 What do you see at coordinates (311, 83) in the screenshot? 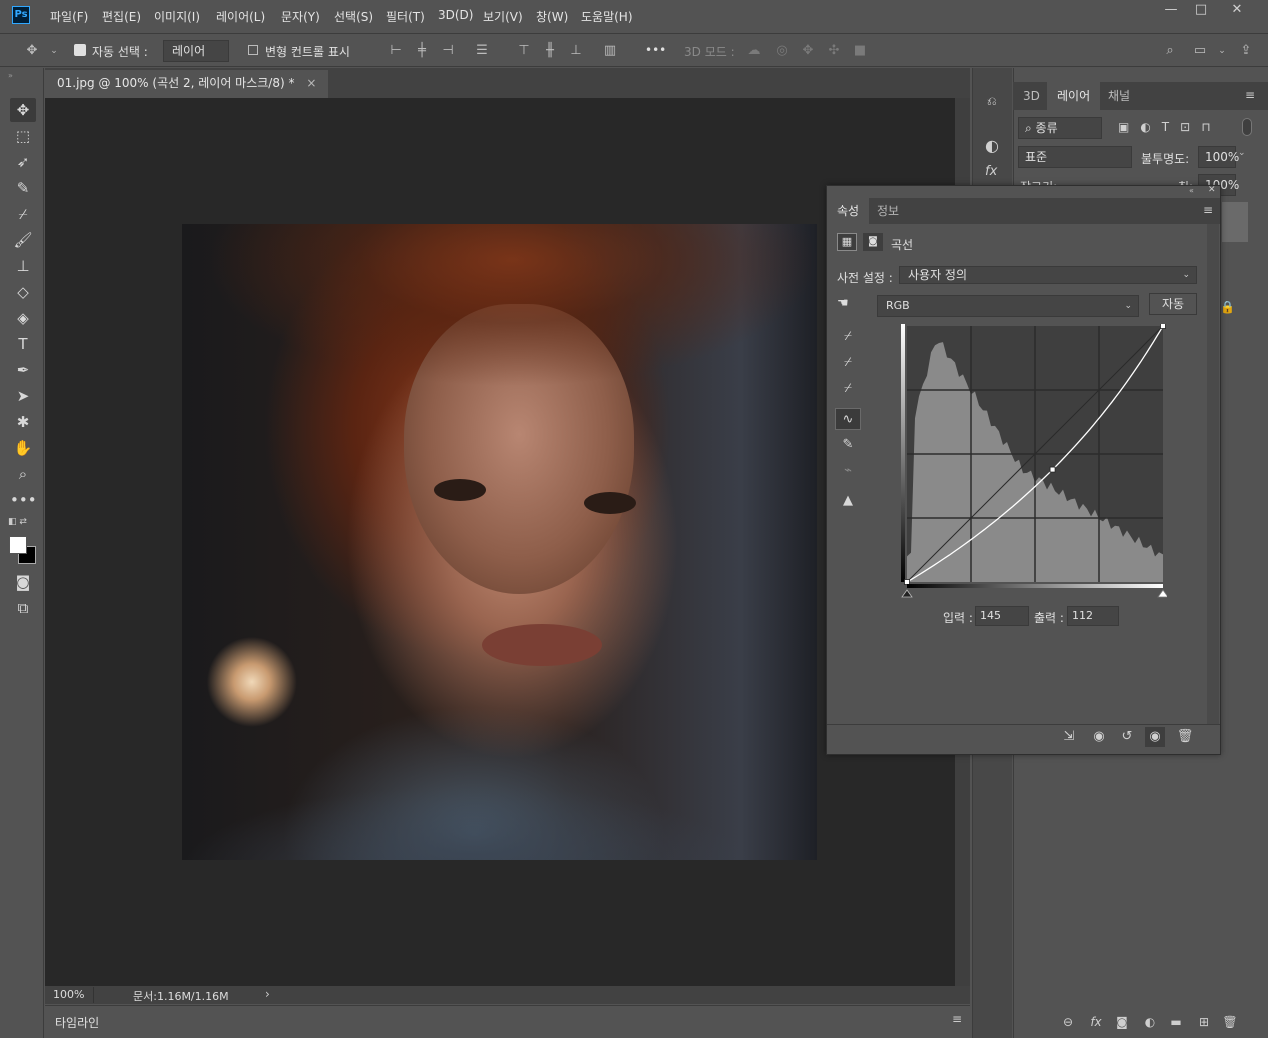
I see `close-tab-icon: ×` at bounding box center [311, 83].